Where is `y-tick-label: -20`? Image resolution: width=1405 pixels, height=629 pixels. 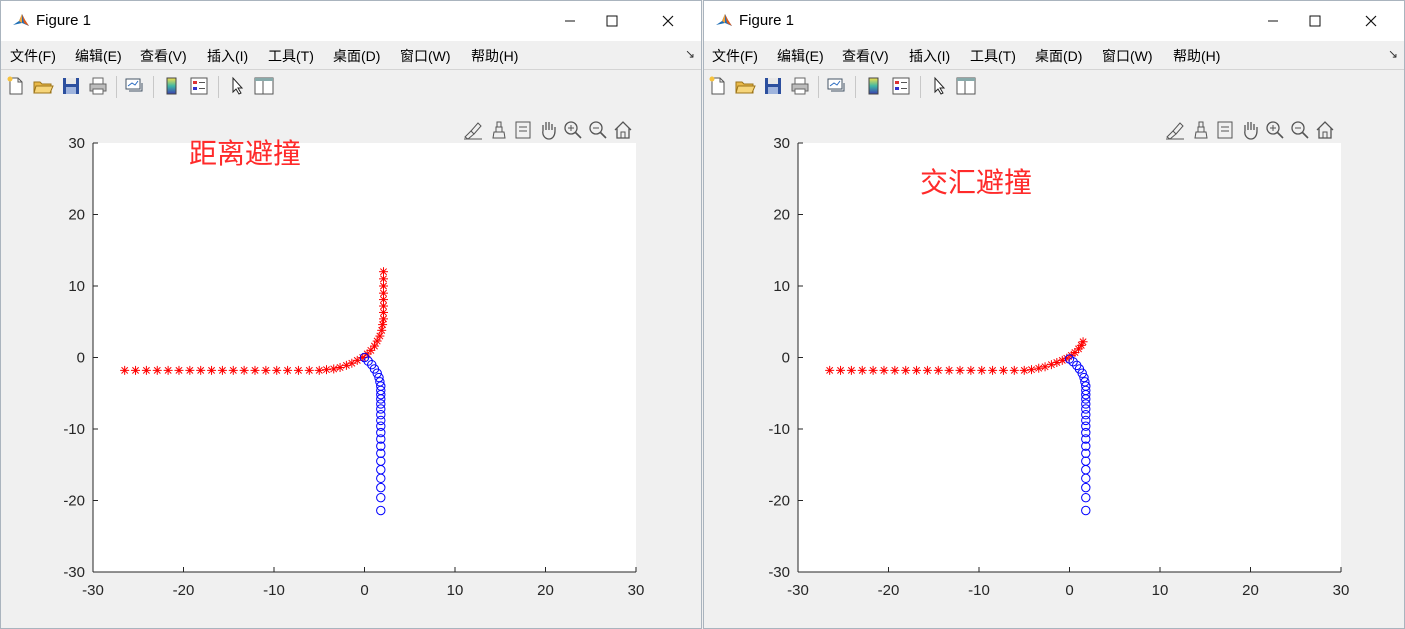
y-tick-label: -20 is located at coordinates (74, 501).